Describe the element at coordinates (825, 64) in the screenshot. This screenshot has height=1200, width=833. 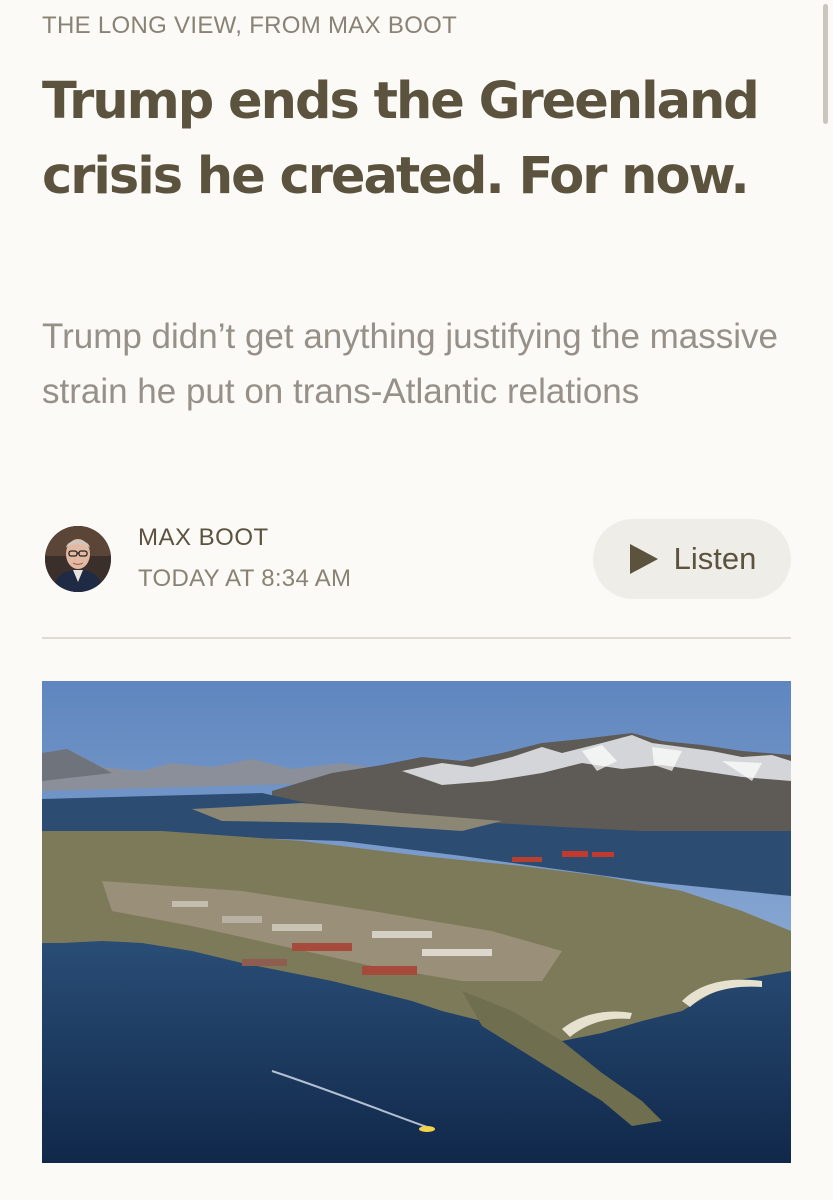
I see `scrollbar` at that location.